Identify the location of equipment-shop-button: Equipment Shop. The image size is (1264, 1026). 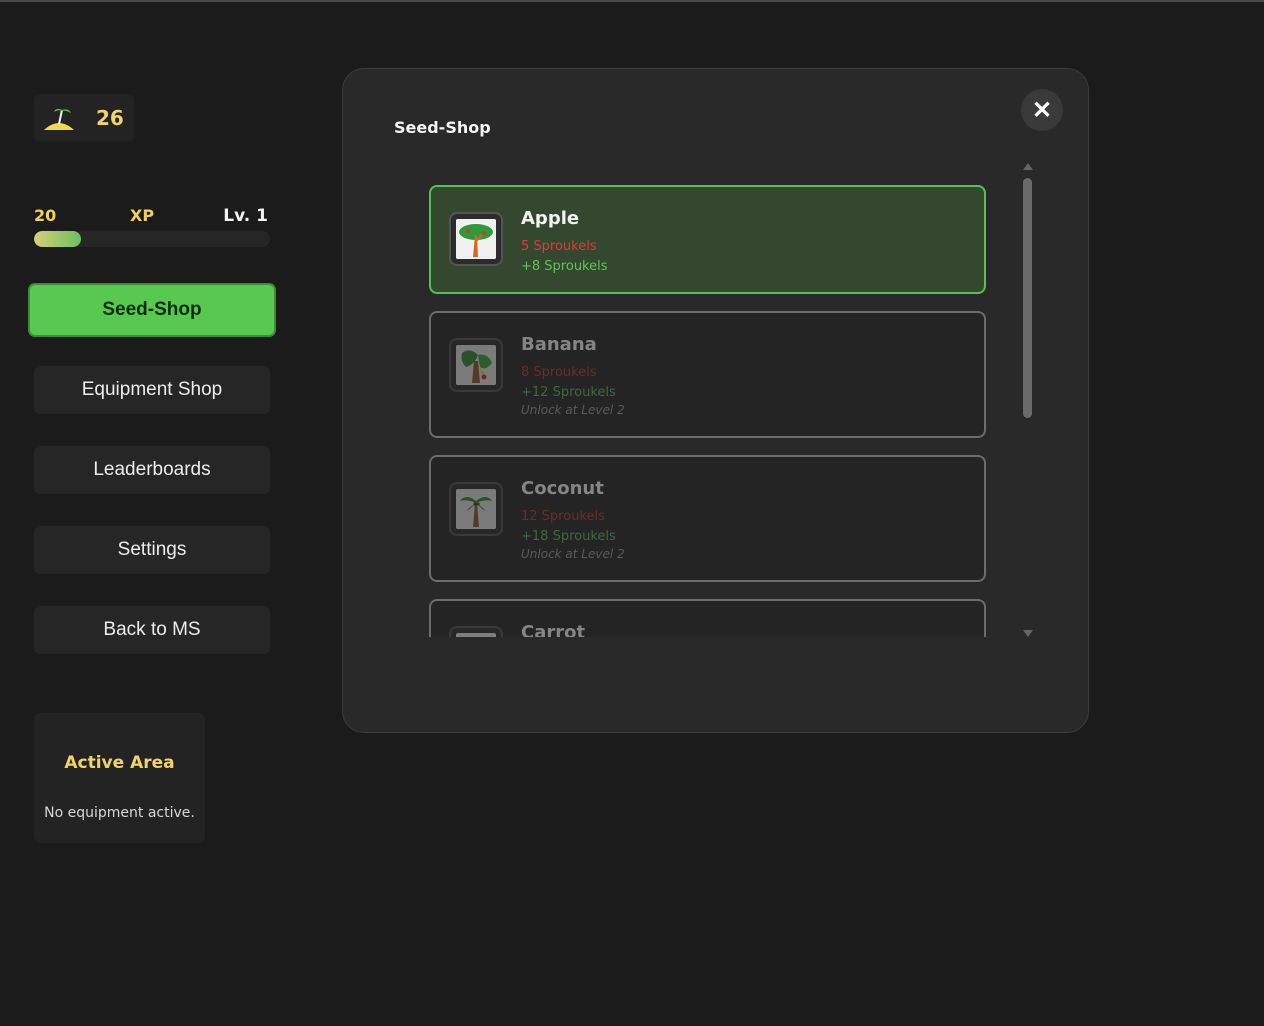
(152, 390).